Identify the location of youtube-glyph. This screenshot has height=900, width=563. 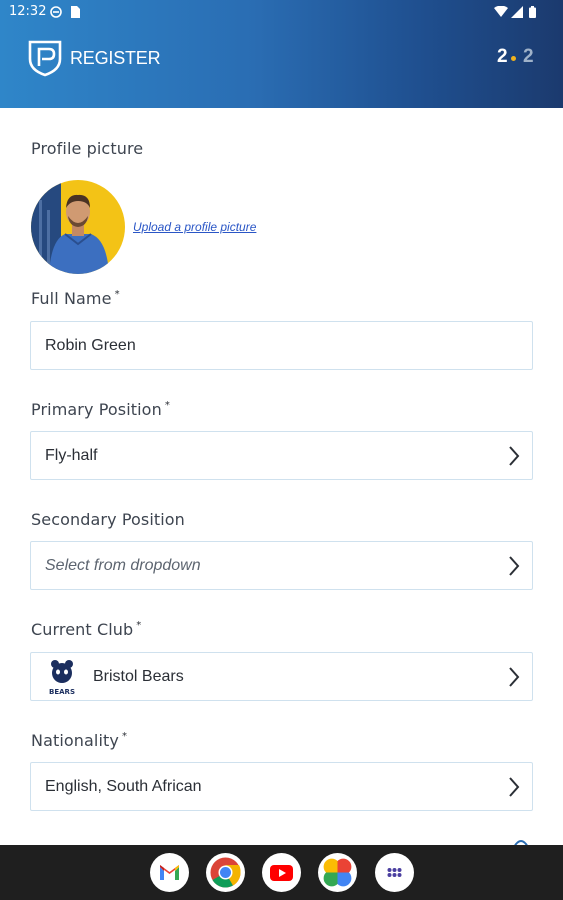
(281, 873).